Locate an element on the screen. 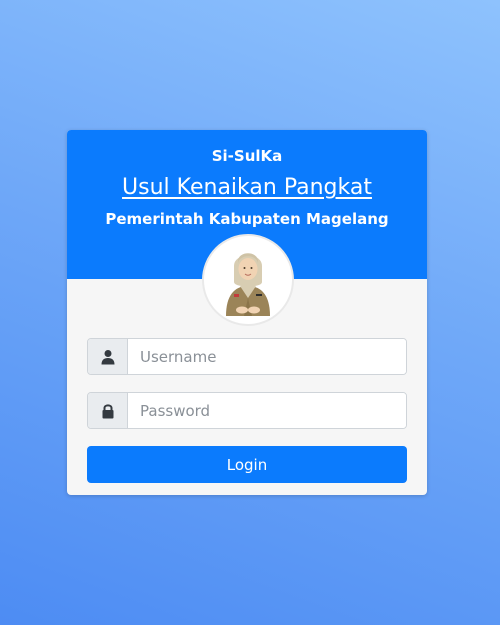  password-addon is located at coordinates (108, 410).